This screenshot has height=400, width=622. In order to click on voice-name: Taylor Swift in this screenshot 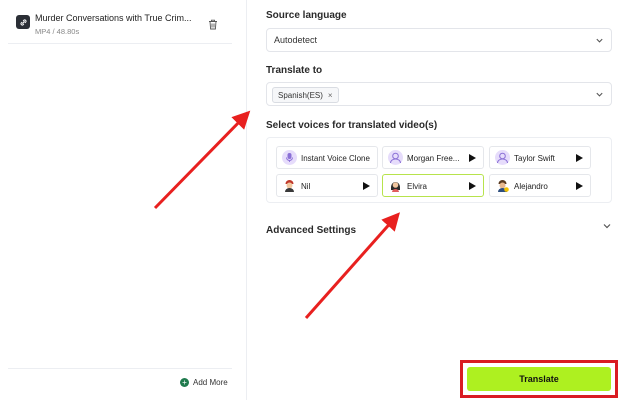, I will do `click(534, 158)`.